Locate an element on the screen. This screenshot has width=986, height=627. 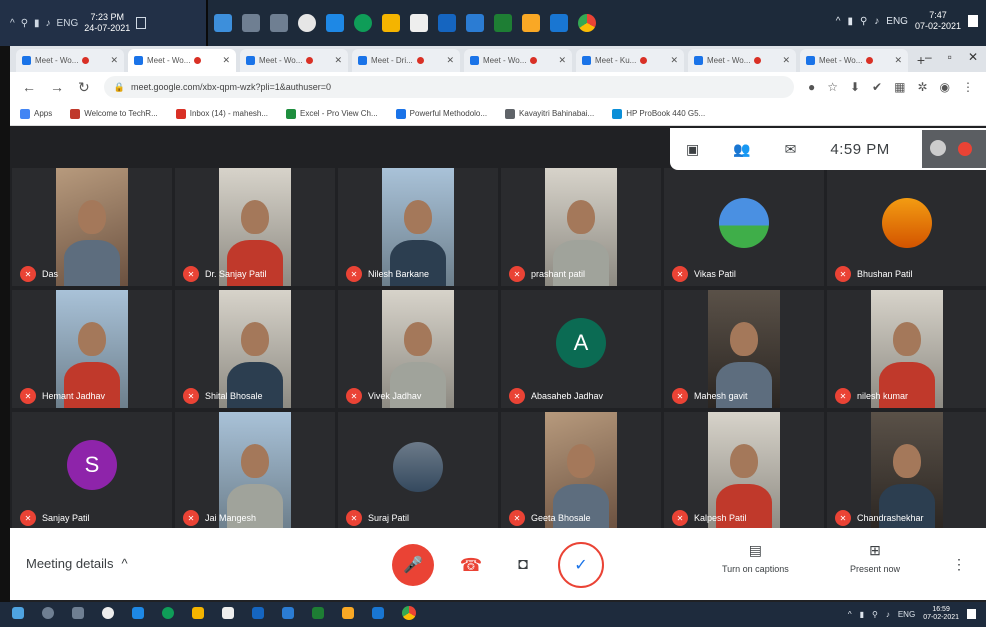
attendance-check-button: ✓ is located at coordinates (581, 565).